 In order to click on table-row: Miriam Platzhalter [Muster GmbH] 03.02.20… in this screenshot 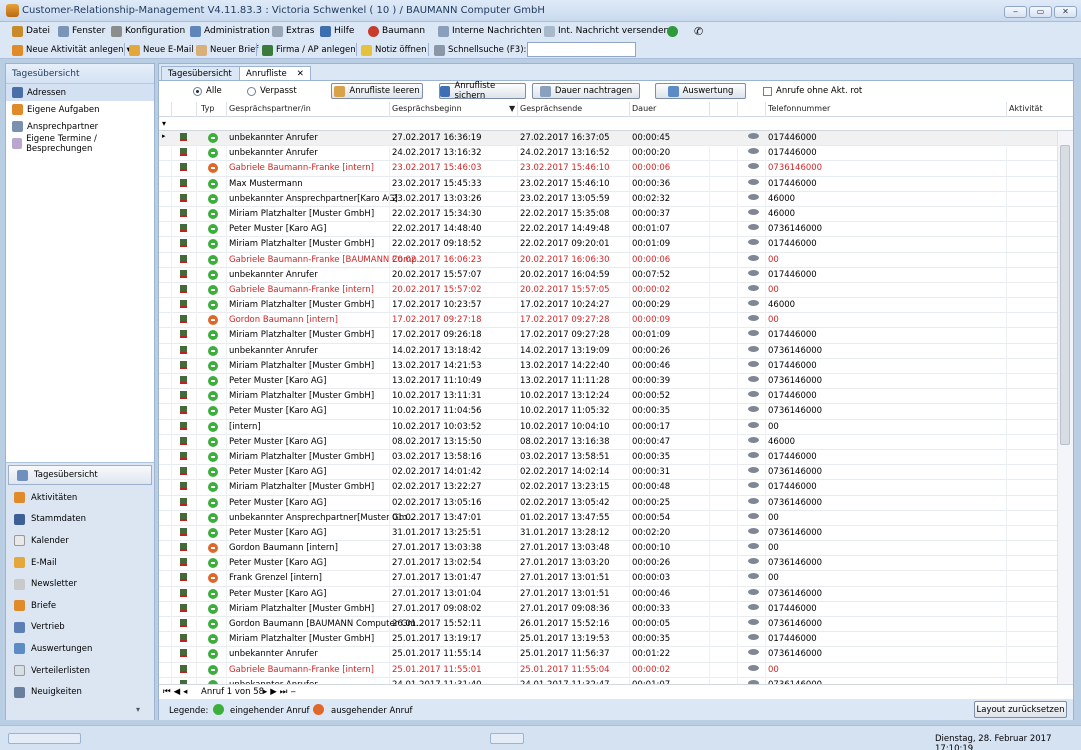, I will do `click(608, 457)`.